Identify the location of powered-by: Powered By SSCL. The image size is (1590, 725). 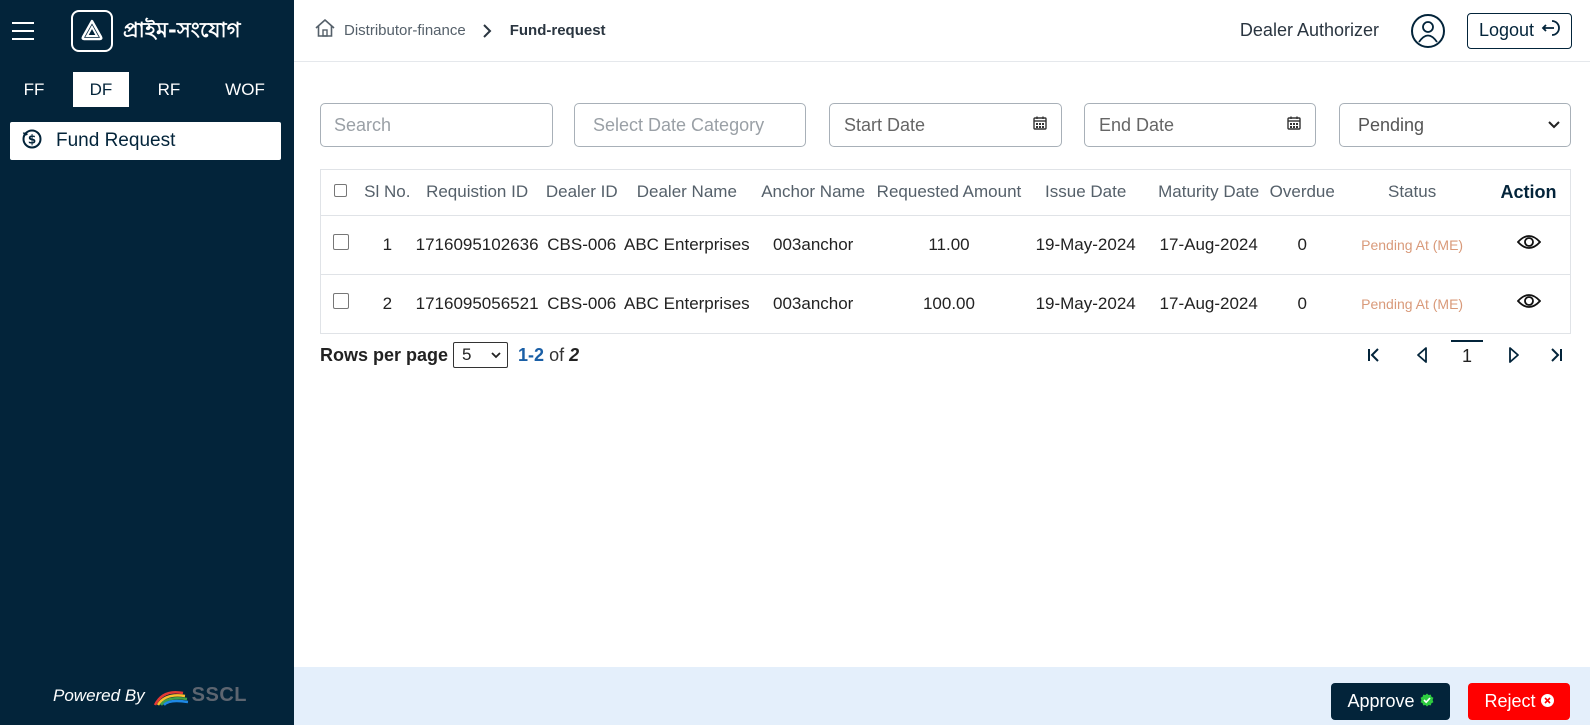
(150, 695).